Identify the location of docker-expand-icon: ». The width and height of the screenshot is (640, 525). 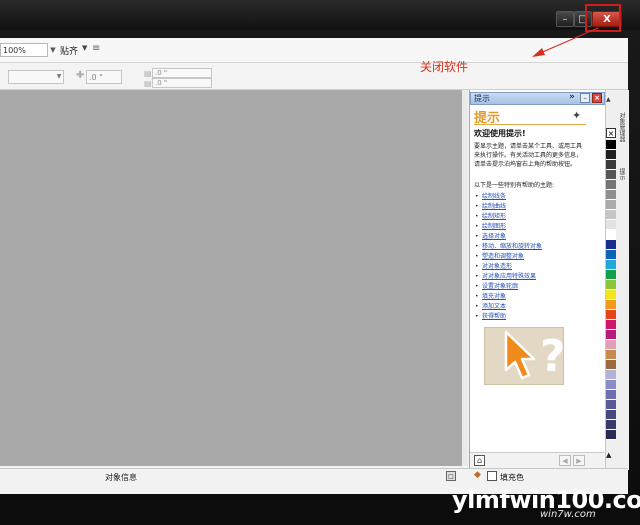
(572, 97).